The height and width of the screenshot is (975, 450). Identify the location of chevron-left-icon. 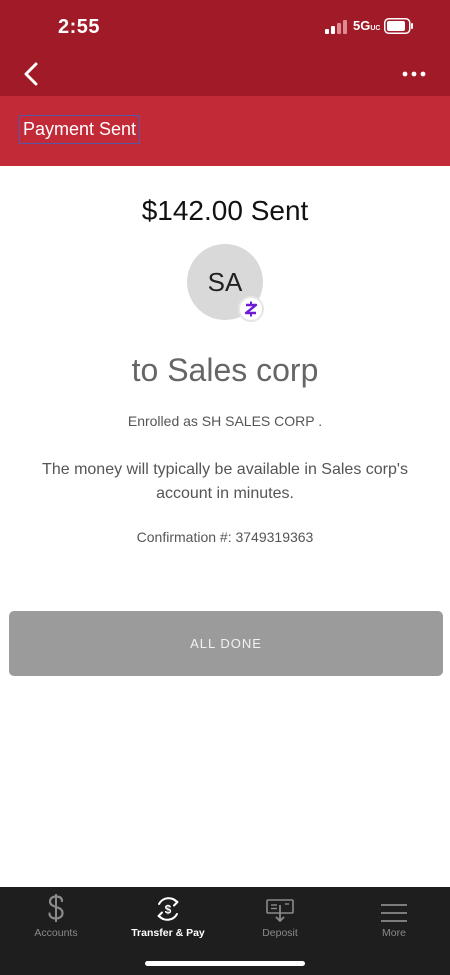
(31, 74).